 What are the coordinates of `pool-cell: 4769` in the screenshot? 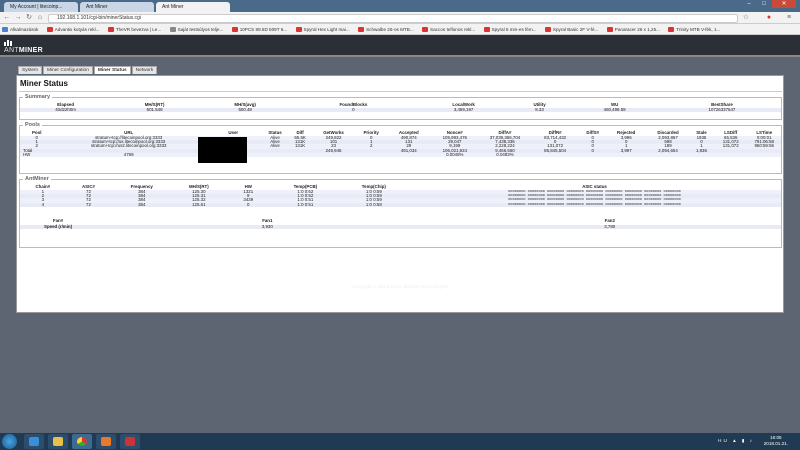 It's located at (128, 155).